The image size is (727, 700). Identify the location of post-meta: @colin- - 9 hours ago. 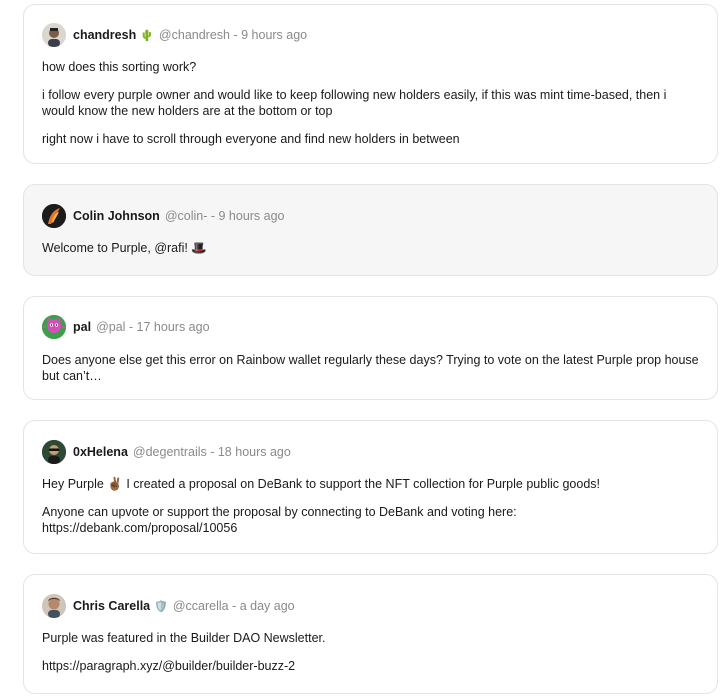
(225, 216).